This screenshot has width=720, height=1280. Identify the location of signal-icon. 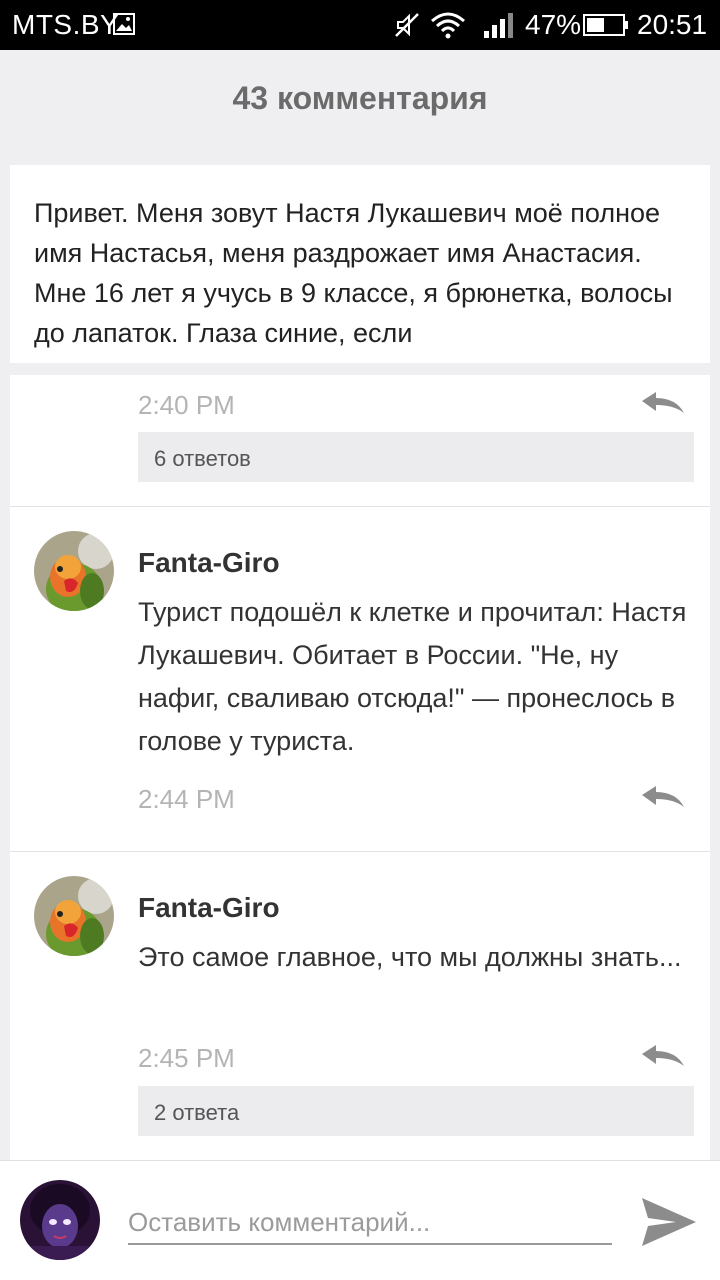
(498, 25).